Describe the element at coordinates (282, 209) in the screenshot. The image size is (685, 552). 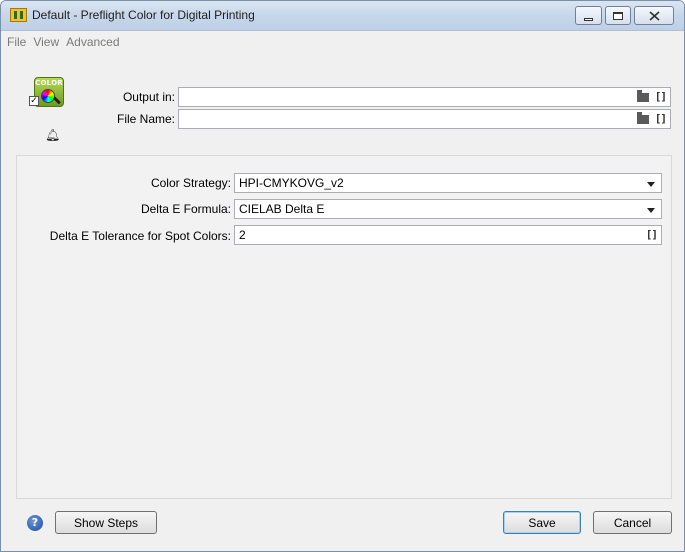
I see `delta-formula-value: CIELAB Delta E` at that location.